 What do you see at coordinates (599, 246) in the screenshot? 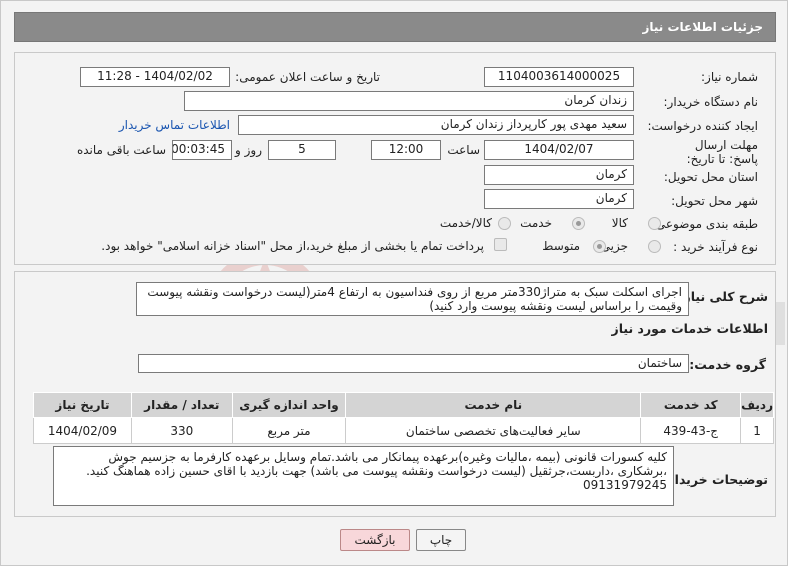
I see `purchase-radio-medium` at bounding box center [599, 246].